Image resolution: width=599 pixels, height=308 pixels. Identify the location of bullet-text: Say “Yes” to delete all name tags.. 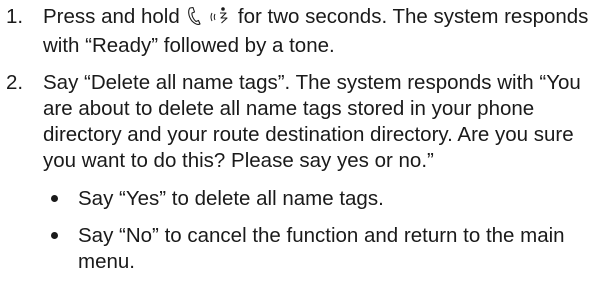
(231, 198).